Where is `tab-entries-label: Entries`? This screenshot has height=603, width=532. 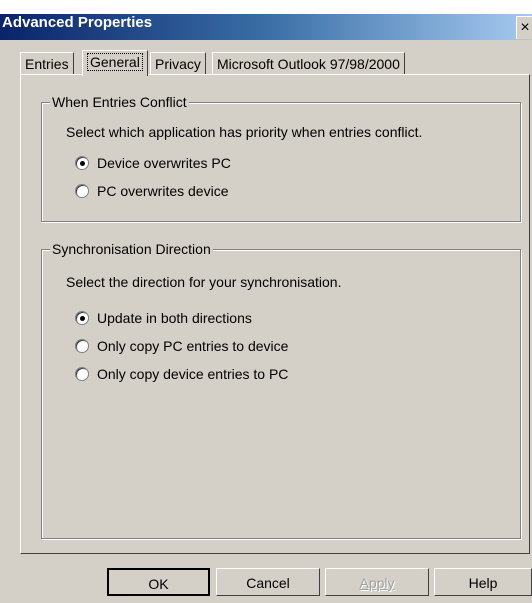
tab-entries-label: Entries is located at coordinates (47, 64).